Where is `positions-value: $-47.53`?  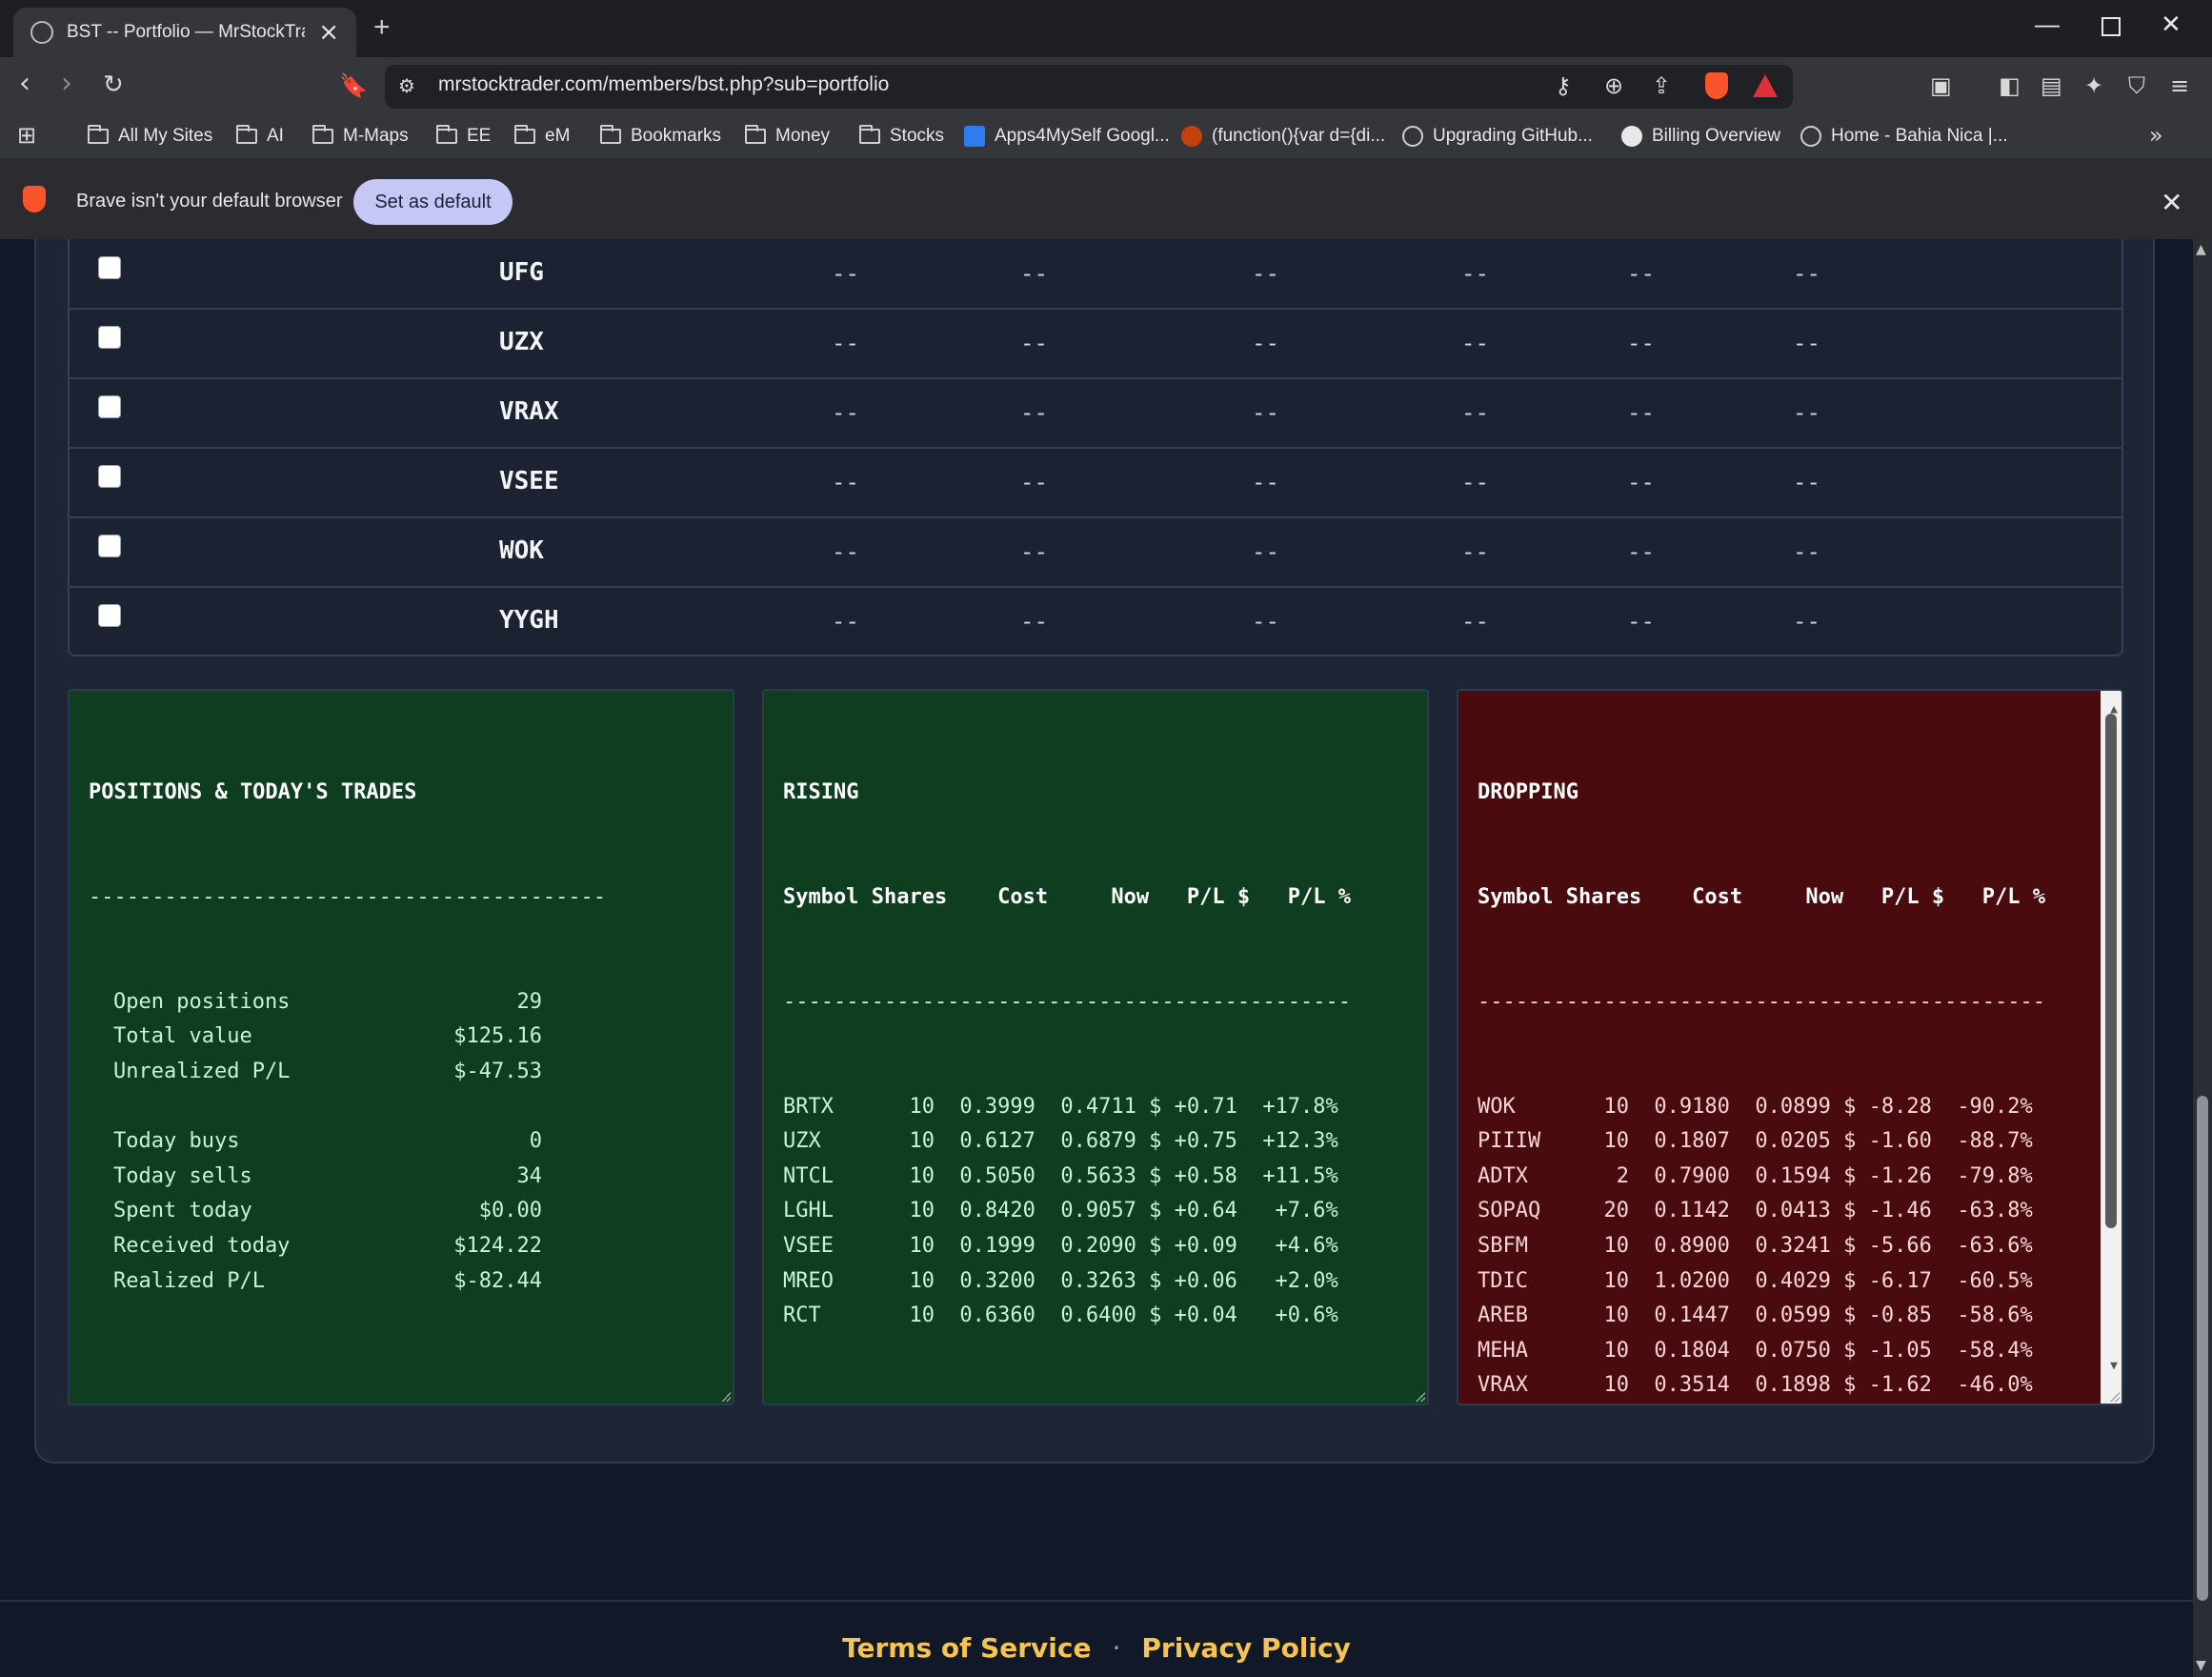 positions-value: $-47.53 is located at coordinates (497, 1071).